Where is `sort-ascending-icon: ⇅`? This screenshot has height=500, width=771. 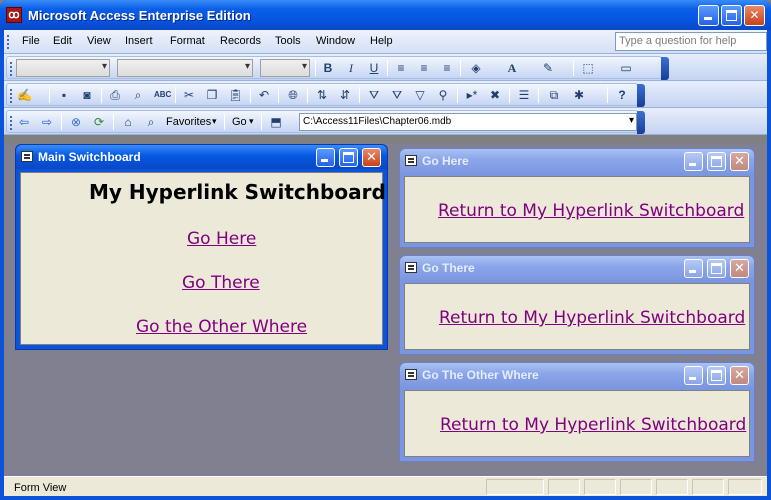 sort-ascending-icon: ⇅ is located at coordinates (322, 95).